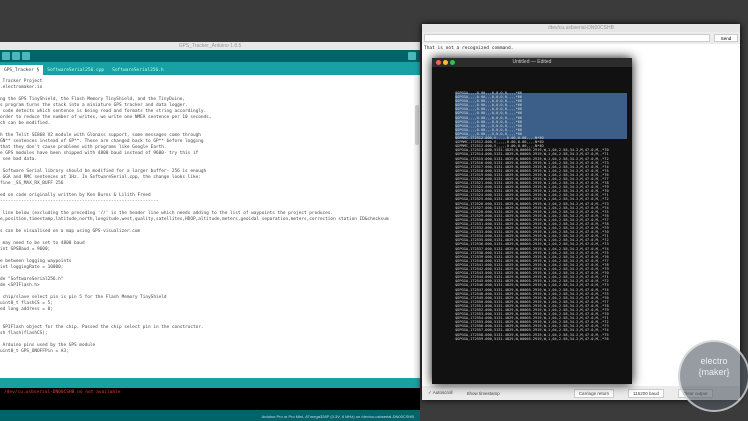 The image size is (748, 421). What do you see at coordinates (594, 393) in the screenshot?
I see `line-ending-select: Carriage return` at bounding box center [594, 393].